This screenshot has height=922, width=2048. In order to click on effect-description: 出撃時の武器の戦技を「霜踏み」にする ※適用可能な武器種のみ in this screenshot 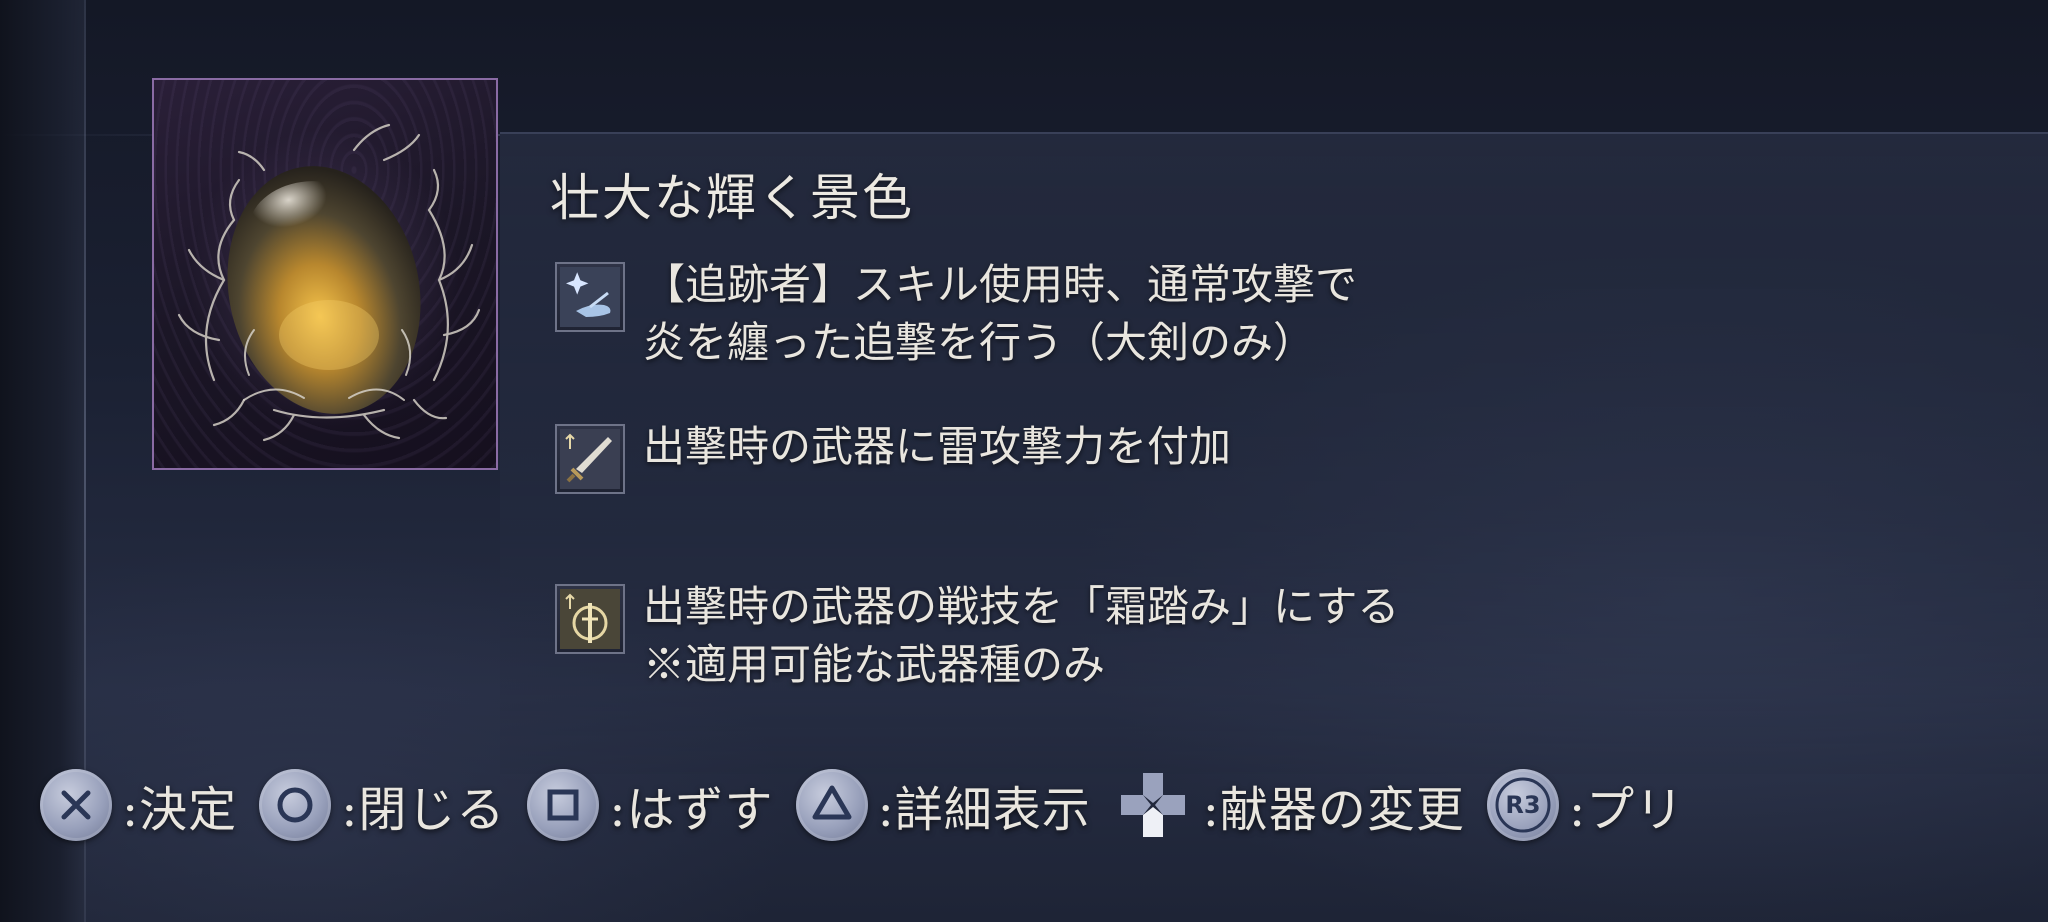, I will do `click(1021, 636)`.